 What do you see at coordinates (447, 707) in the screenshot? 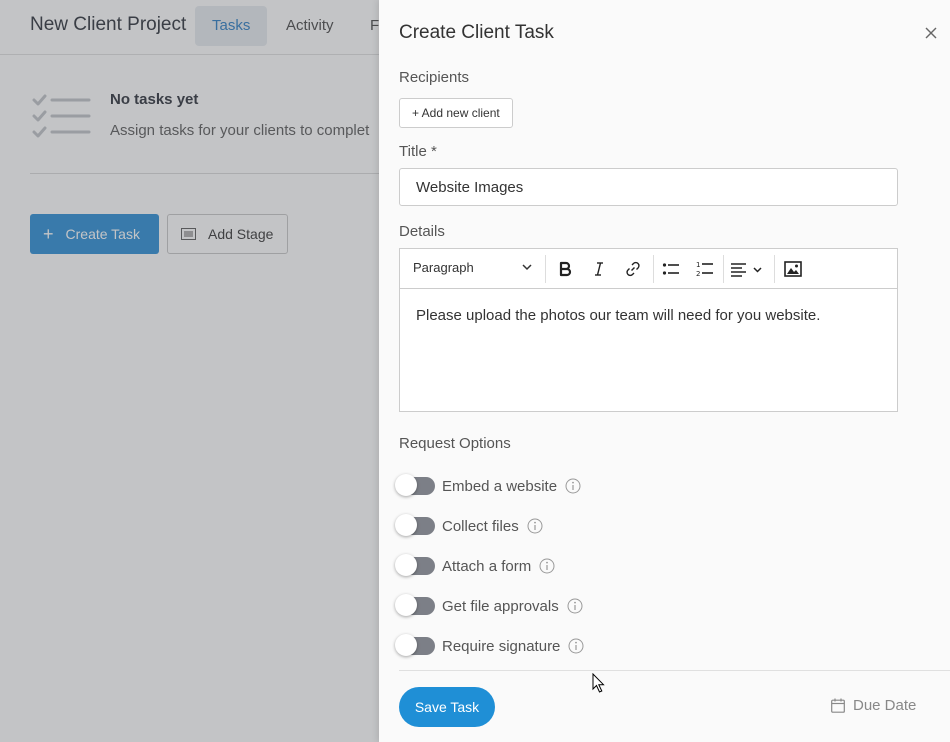
I see `save-task-button: Save Task` at bounding box center [447, 707].